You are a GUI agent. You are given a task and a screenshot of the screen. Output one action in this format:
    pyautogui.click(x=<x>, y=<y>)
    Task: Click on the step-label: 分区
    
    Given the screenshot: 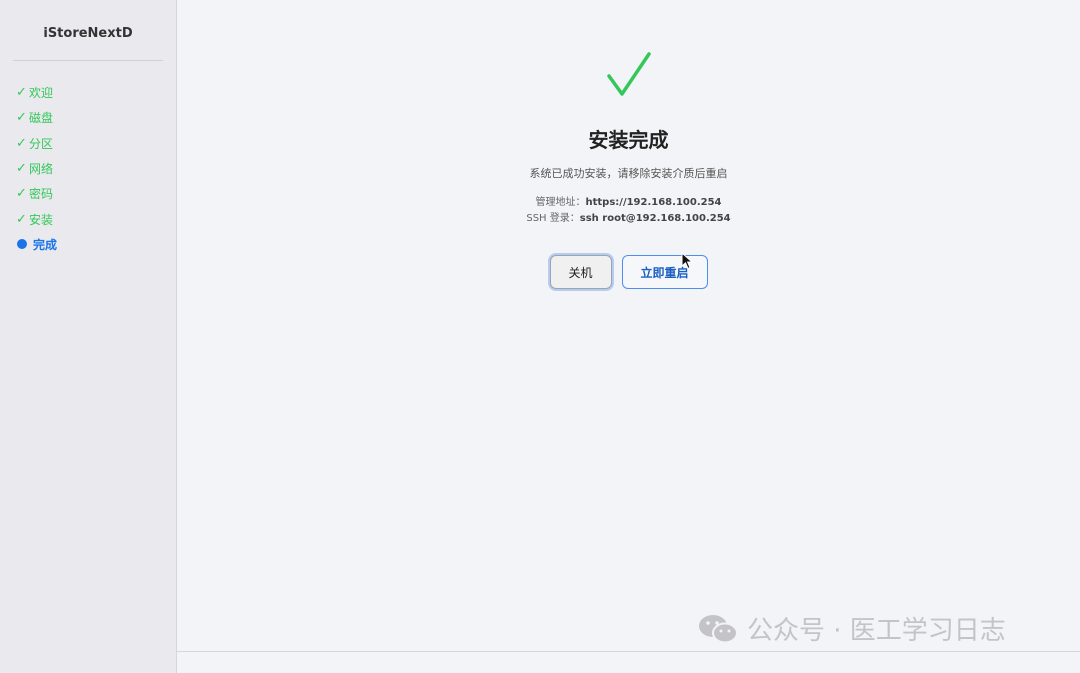 What is the action you would take?
    pyautogui.click(x=41, y=143)
    